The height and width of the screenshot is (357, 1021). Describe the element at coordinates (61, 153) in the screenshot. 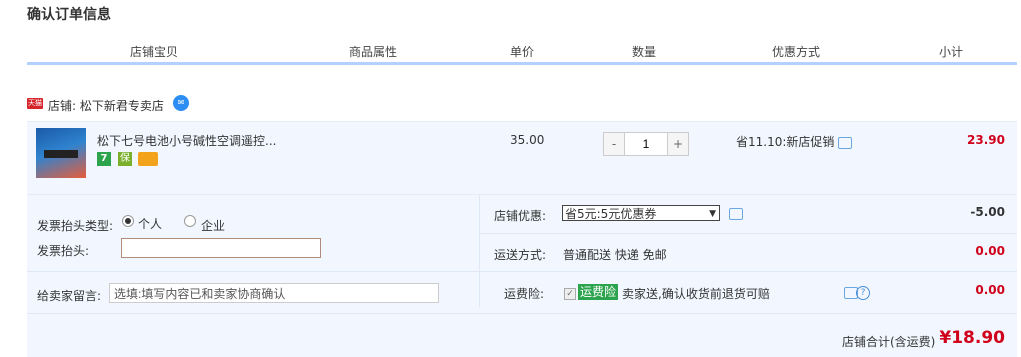

I see `product-thumbnail` at that location.